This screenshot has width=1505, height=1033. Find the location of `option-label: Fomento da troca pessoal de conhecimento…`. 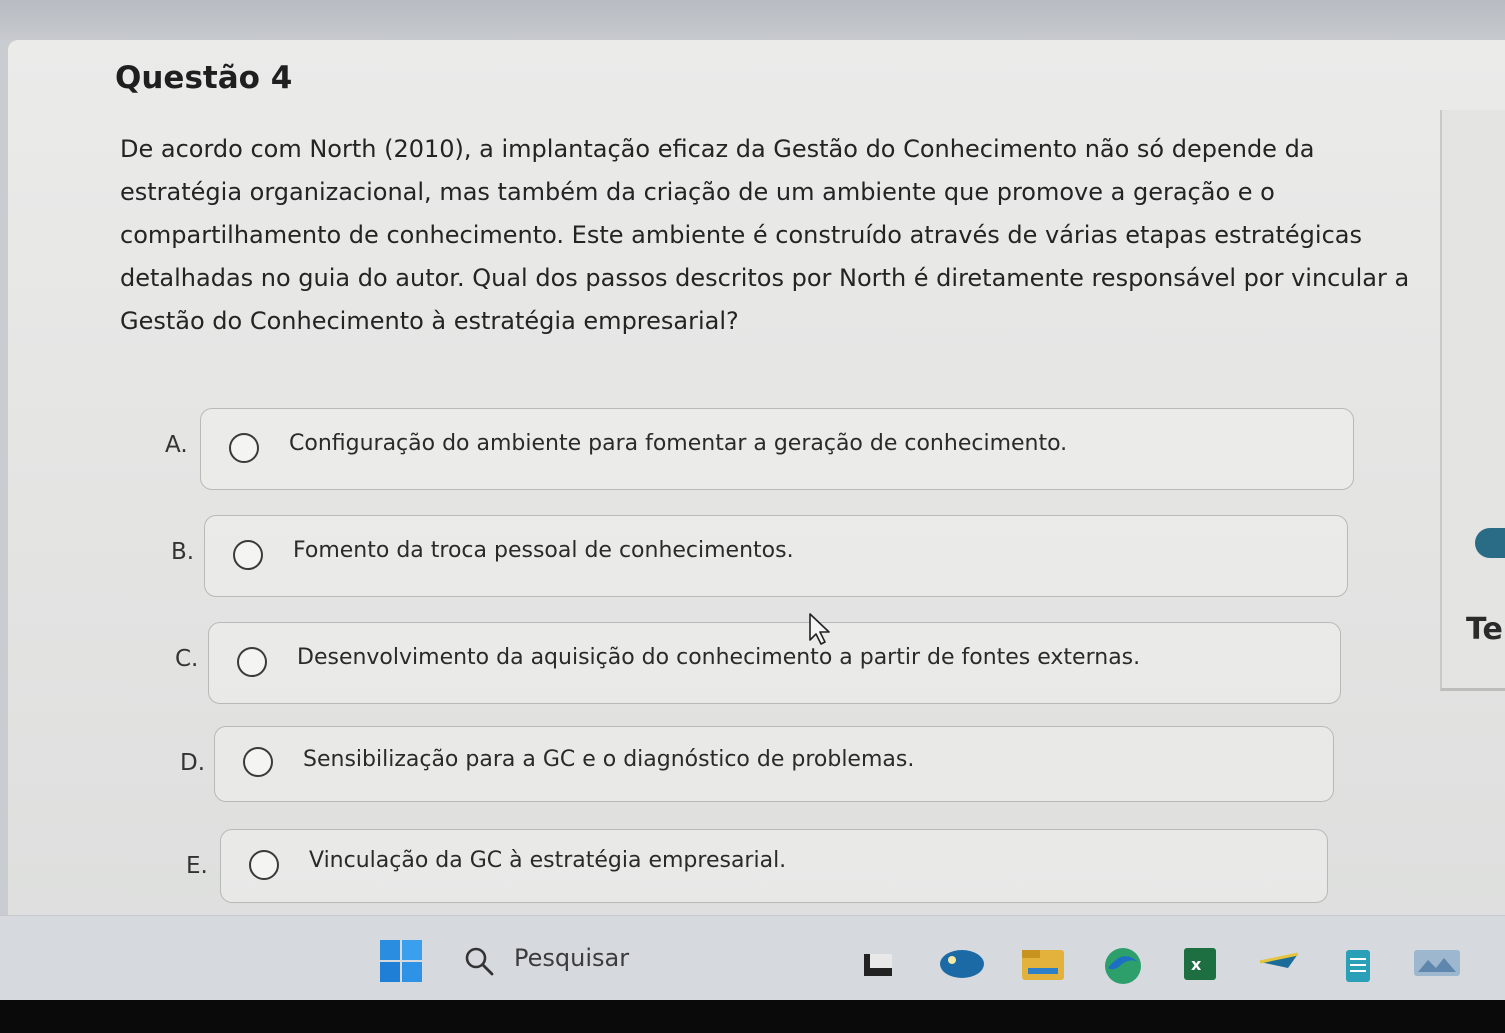

option-label: Fomento da troca pessoal de conhecimento… is located at coordinates (543, 550).